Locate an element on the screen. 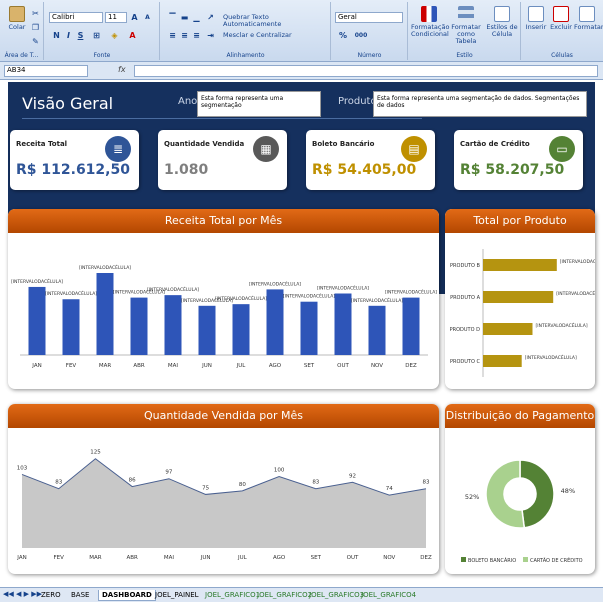 Image resolution: width=603 pixels, height=602 pixels. fill-color-icon: ◈ is located at coordinates (114, 35).